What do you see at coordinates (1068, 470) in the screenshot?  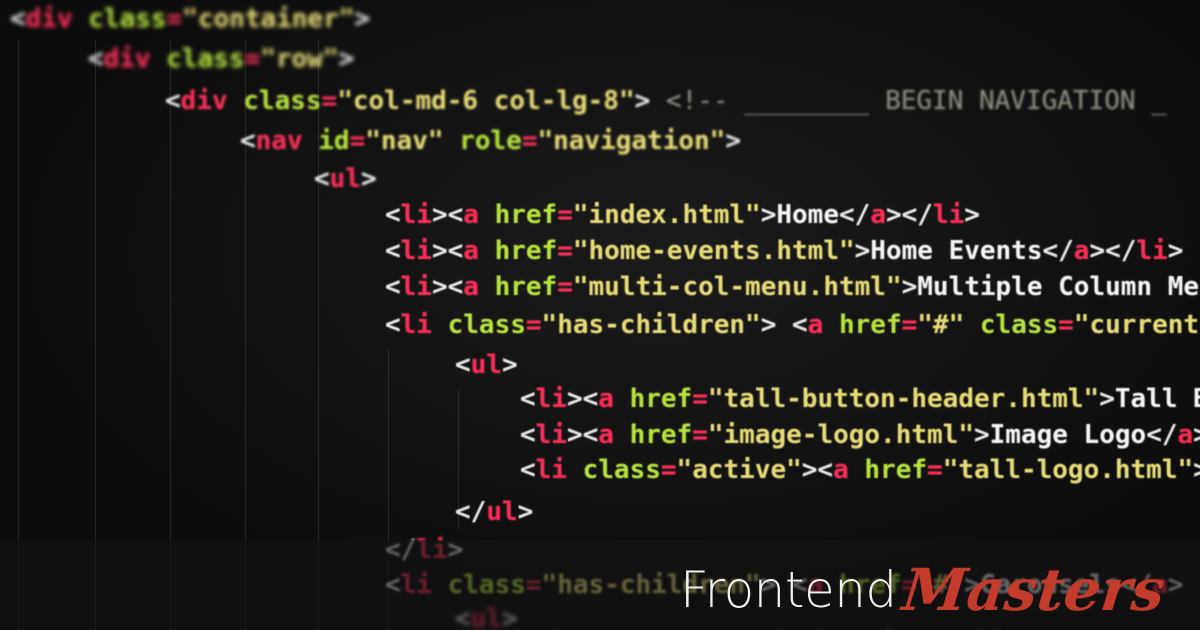 I see `code-token: "tall-logo.html"` at bounding box center [1068, 470].